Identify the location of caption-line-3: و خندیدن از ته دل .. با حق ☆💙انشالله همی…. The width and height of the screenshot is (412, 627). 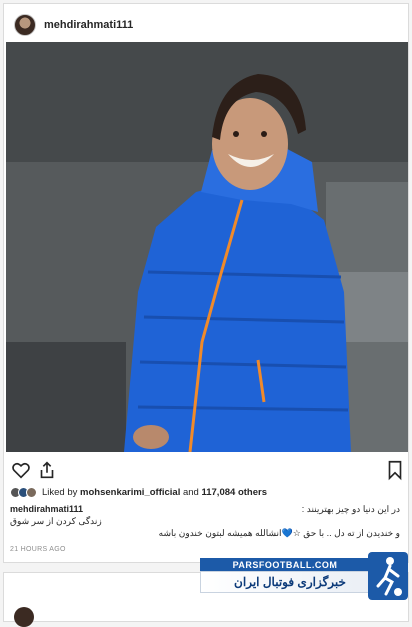
(279, 533).